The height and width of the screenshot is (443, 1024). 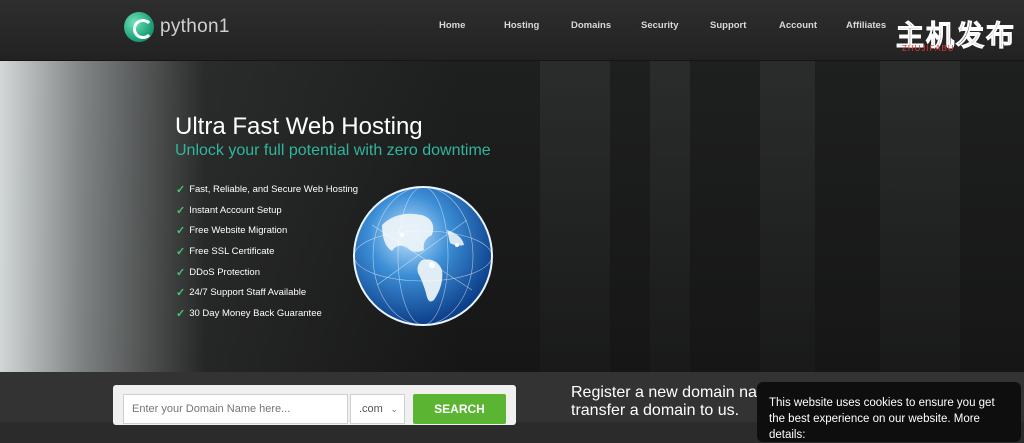 What do you see at coordinates (655, 410) in the screenshot?
I see `register-line-2: transfer a domain to us.` at bounding box center [655, 410].